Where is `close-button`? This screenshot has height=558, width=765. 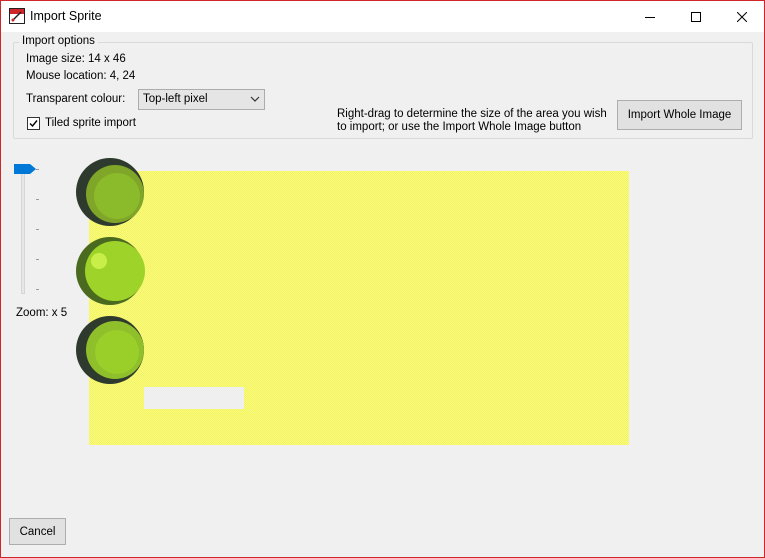 close-button is located at coordinates (742, 16).